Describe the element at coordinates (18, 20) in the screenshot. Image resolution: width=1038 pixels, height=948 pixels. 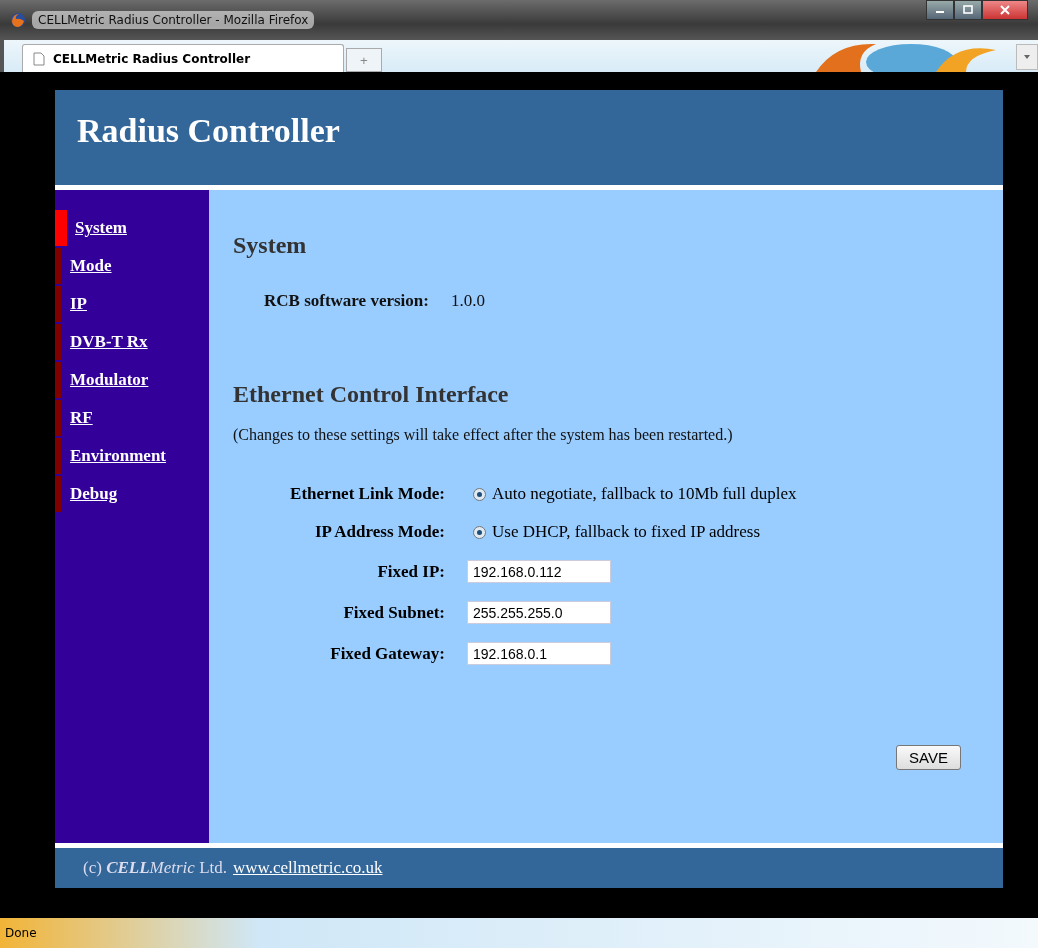
I see `browser-icon` at that location.